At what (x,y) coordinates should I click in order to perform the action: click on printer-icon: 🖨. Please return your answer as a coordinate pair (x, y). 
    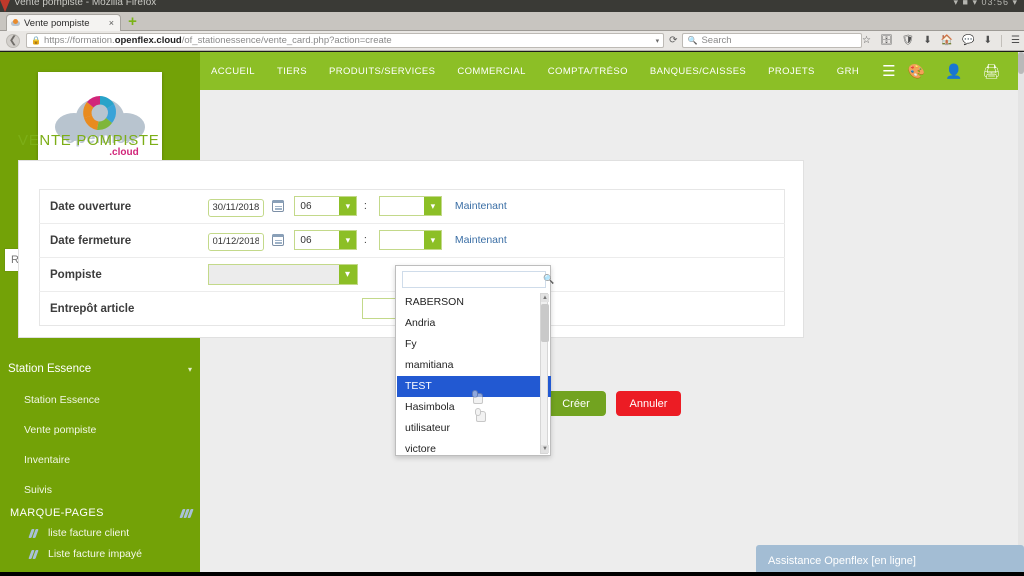
    Looking at the image, I should click on (991, 71).